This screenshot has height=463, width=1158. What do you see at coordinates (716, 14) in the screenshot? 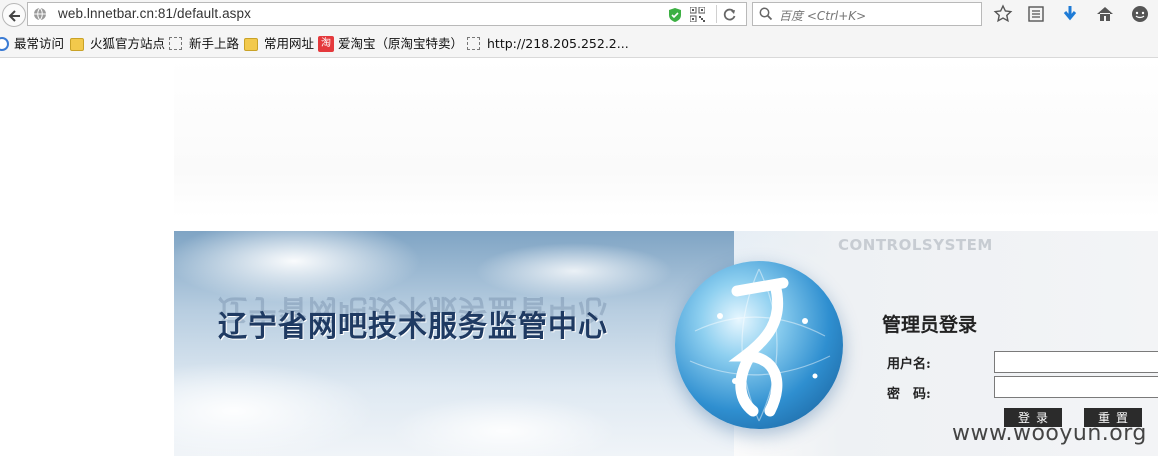
I see `url-separator` at bounding box center [716, 14].